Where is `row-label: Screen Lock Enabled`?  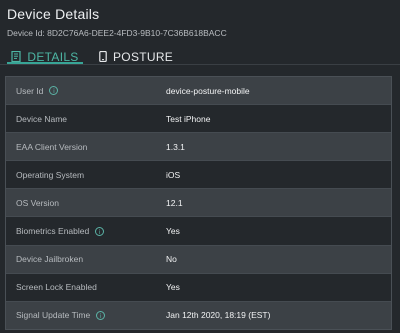
row-label: Screen Lock Enabled is located at coordinates (86, 287).